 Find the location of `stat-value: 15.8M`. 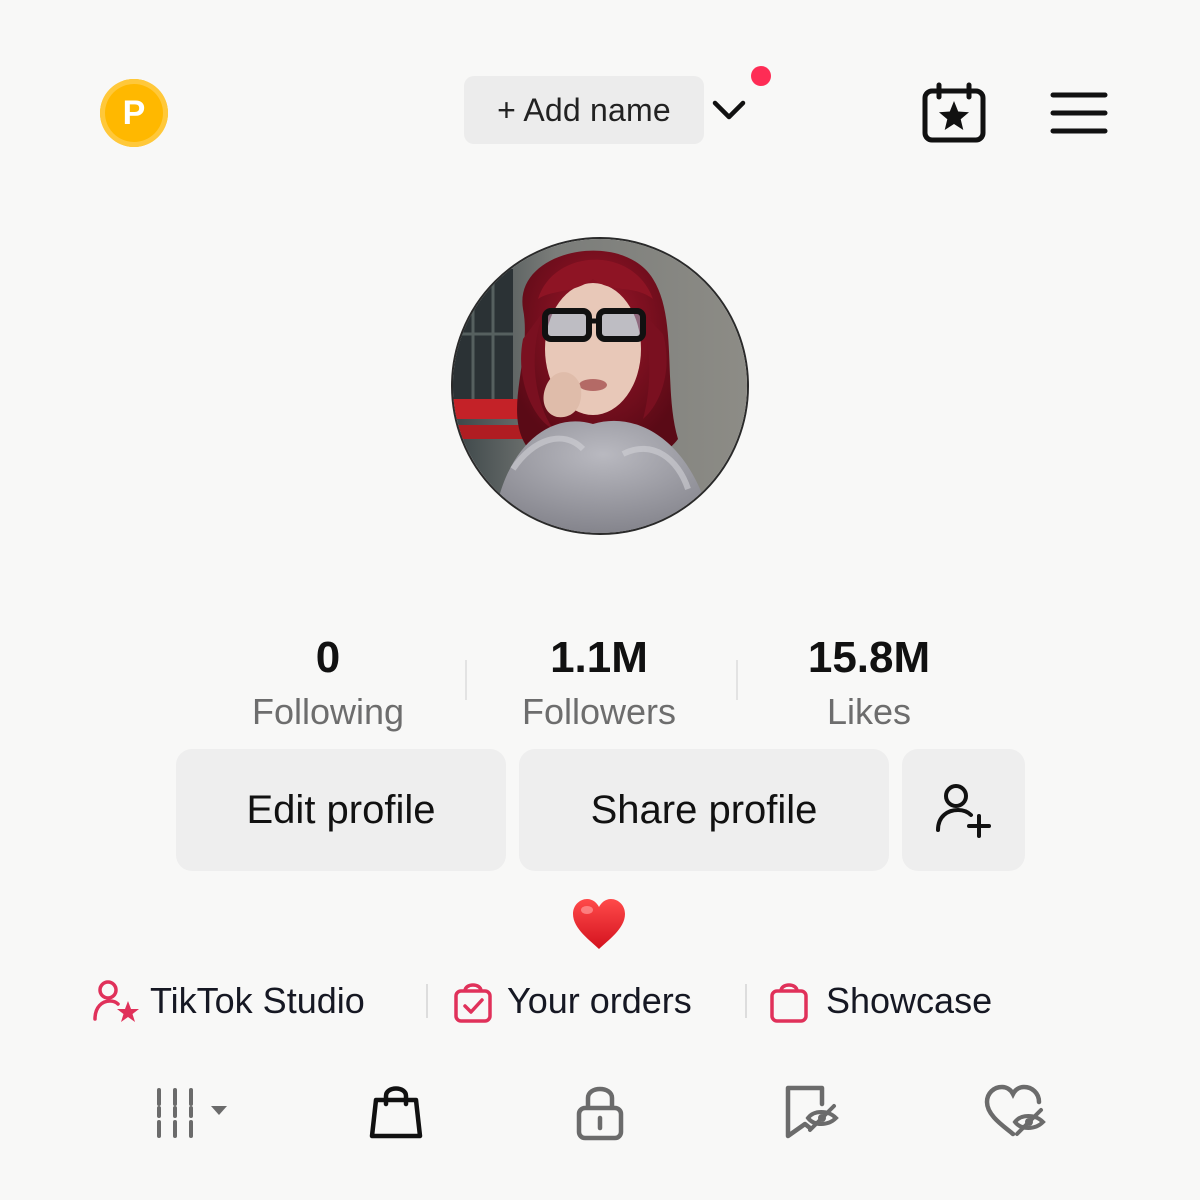

stat-value: 15.8M is located at coordinates (869, 657).